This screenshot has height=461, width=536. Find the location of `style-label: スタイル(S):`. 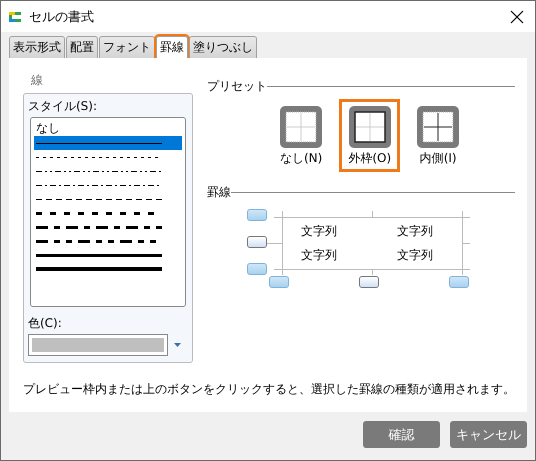

style-label: スタイル(S): is located at coordinates (63, 106).